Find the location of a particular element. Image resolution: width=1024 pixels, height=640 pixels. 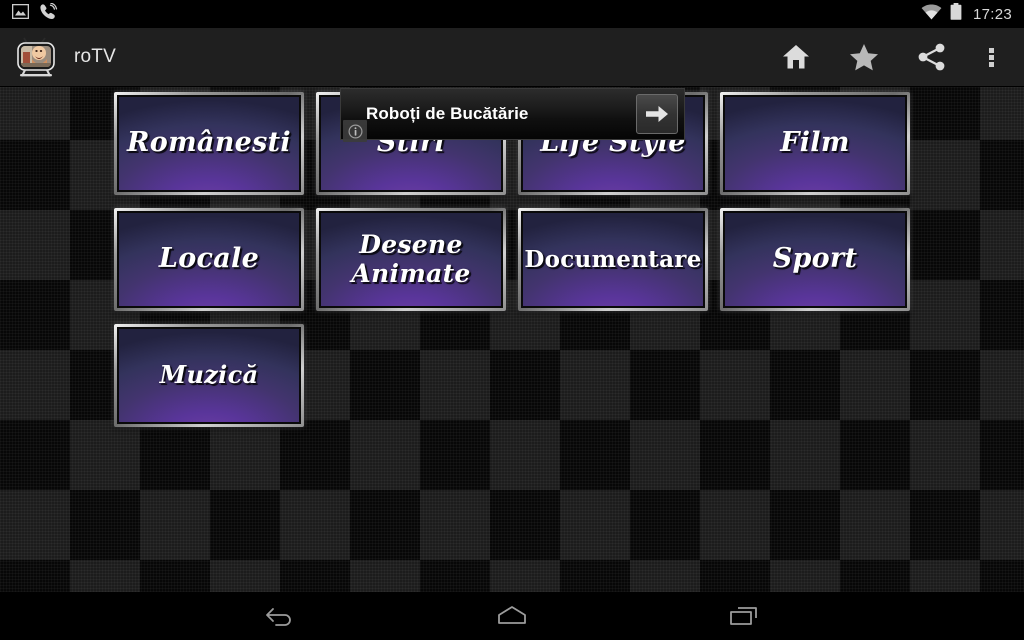

battery-icon is located at coordinates (956, 14).